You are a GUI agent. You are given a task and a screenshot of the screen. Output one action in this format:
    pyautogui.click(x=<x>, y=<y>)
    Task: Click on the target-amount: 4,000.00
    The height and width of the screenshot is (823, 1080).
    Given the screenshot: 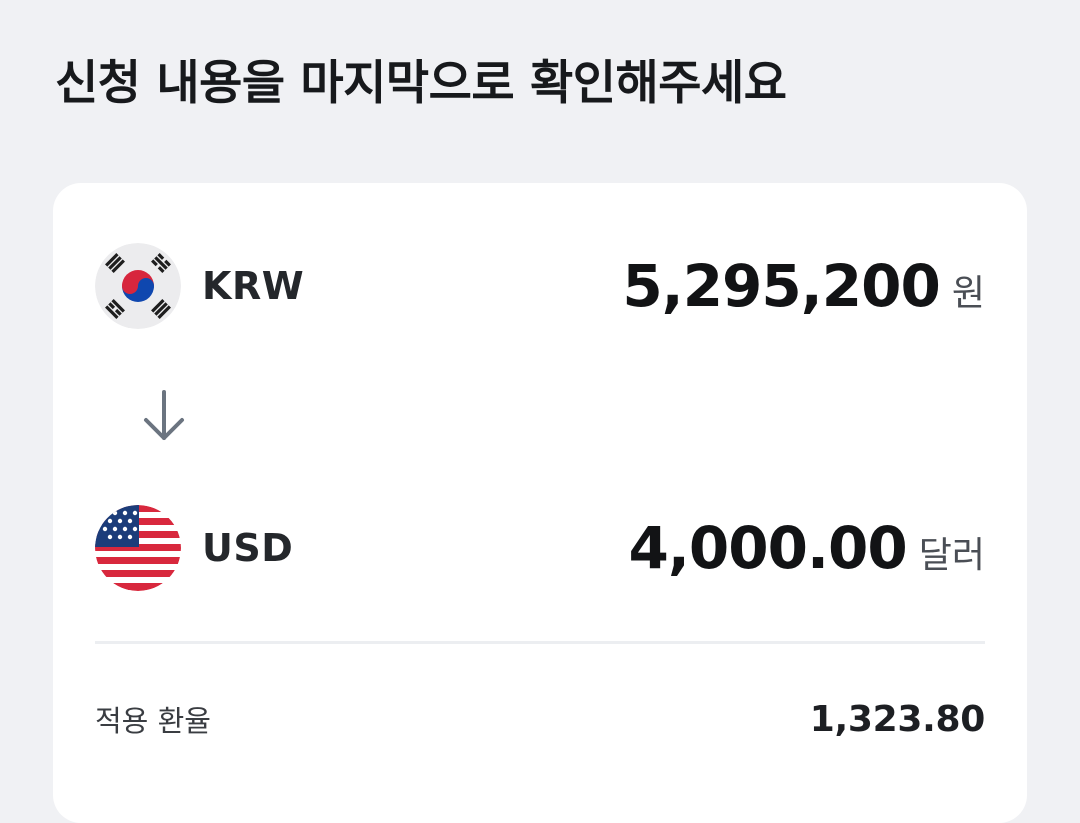 What is the action you would take?
    pyautogui.click(x=768, y=548)
    